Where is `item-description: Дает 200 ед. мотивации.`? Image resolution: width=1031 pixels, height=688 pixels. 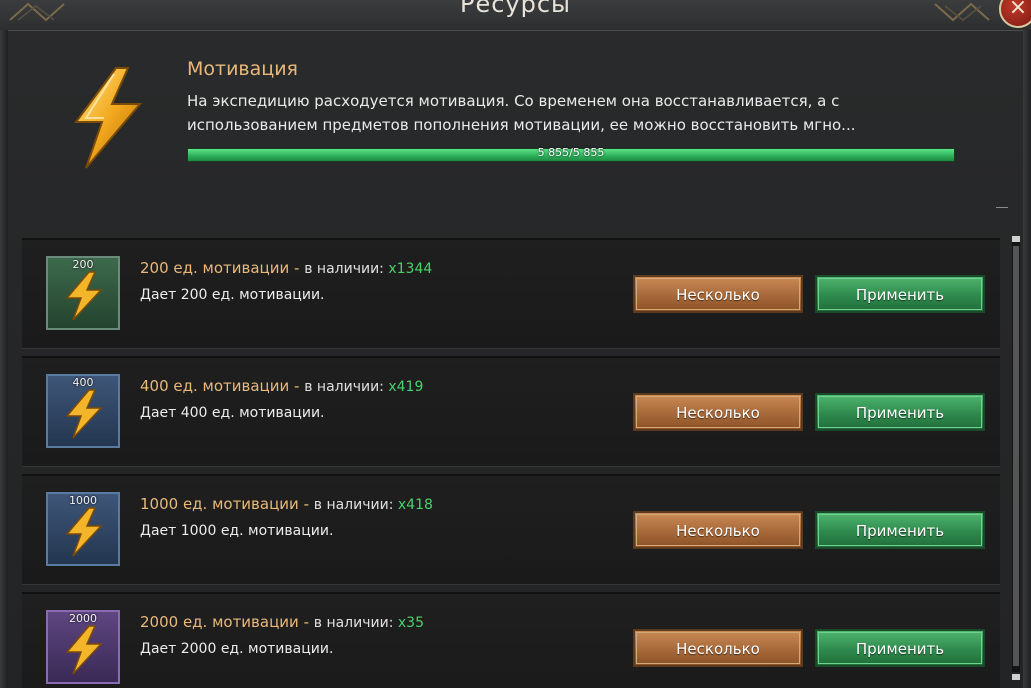
item-description: Дает 200 ед. мотивации. is located at coordinates (232, 295).